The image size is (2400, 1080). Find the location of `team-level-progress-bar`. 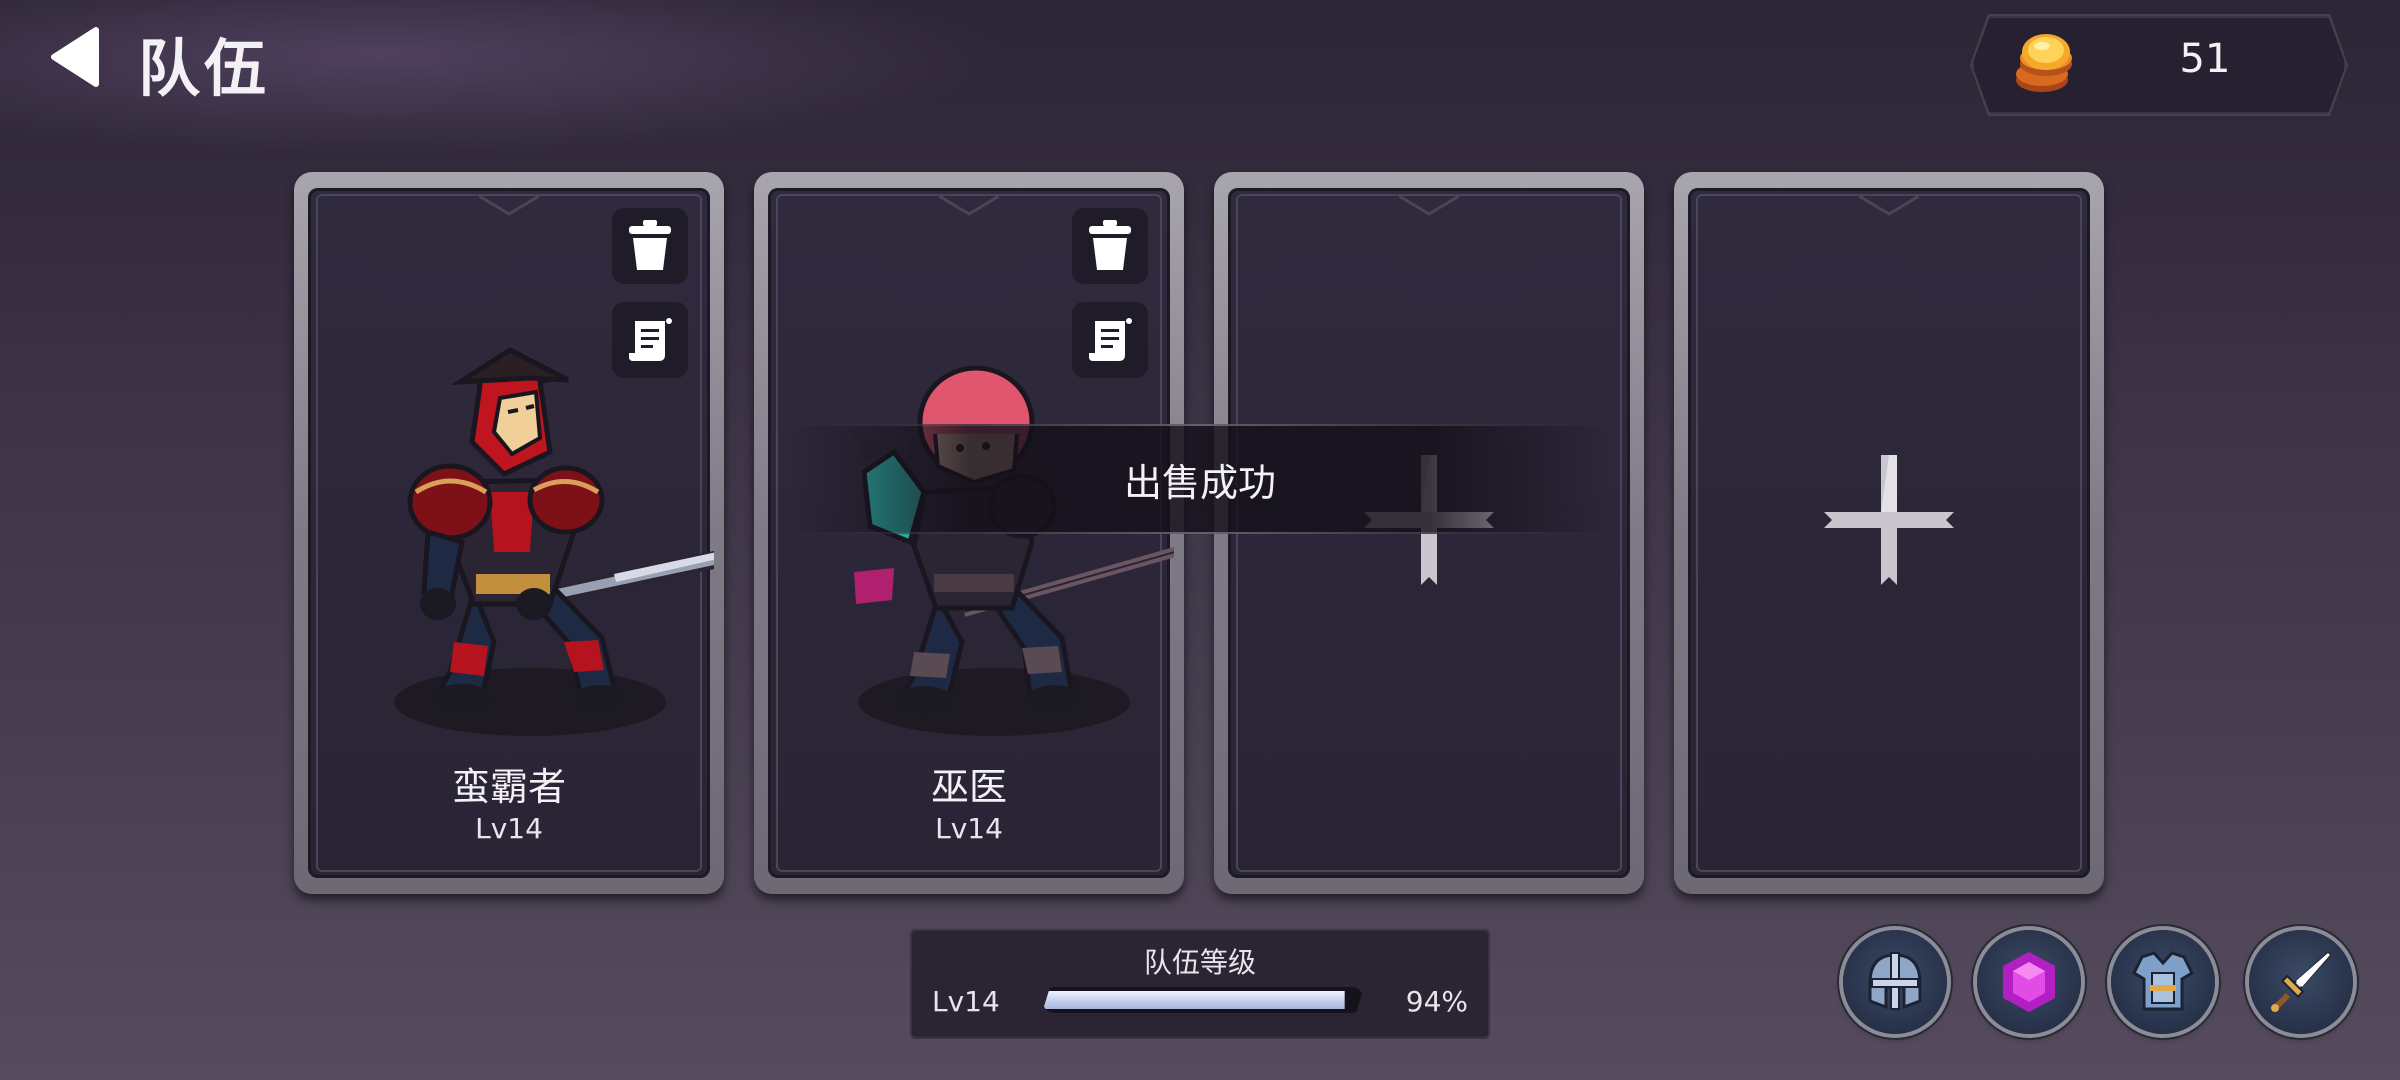

team-level-progress-bar is located at coordinates (1203, 1000).